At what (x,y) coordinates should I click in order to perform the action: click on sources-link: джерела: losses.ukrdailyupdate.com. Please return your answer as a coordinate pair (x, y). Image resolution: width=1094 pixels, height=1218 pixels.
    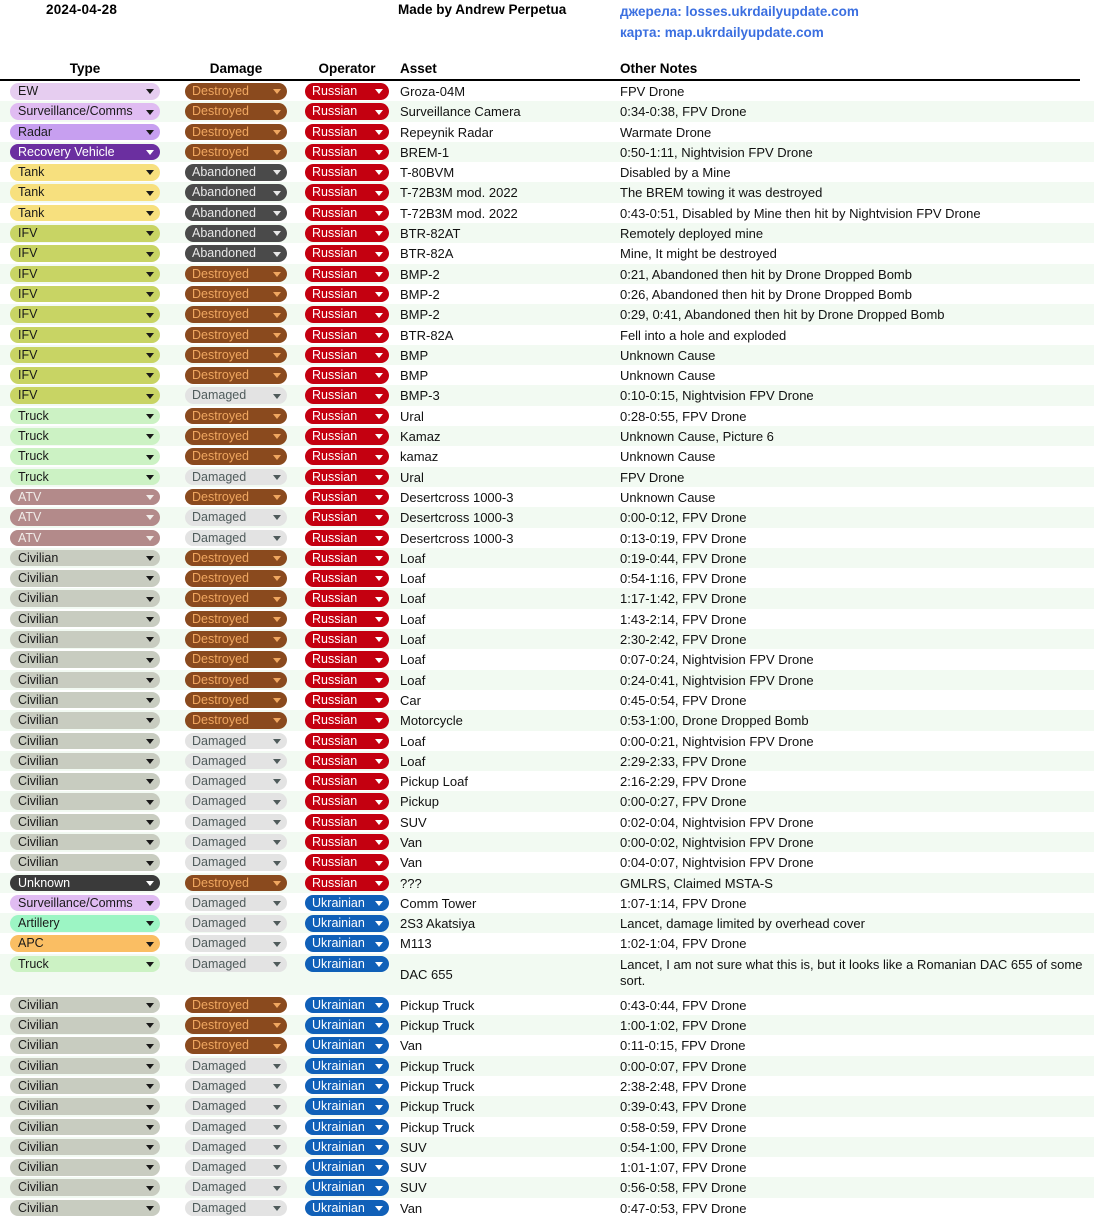
    Looking at the image, I should click on (739, 11).